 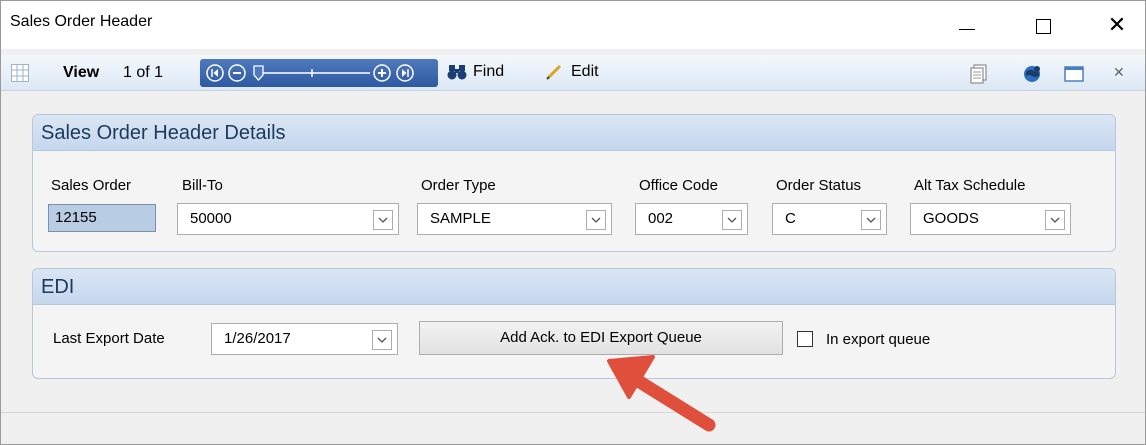 I want to click on title-bar: Sales Order Header ✕, so click(x=573, y=25).